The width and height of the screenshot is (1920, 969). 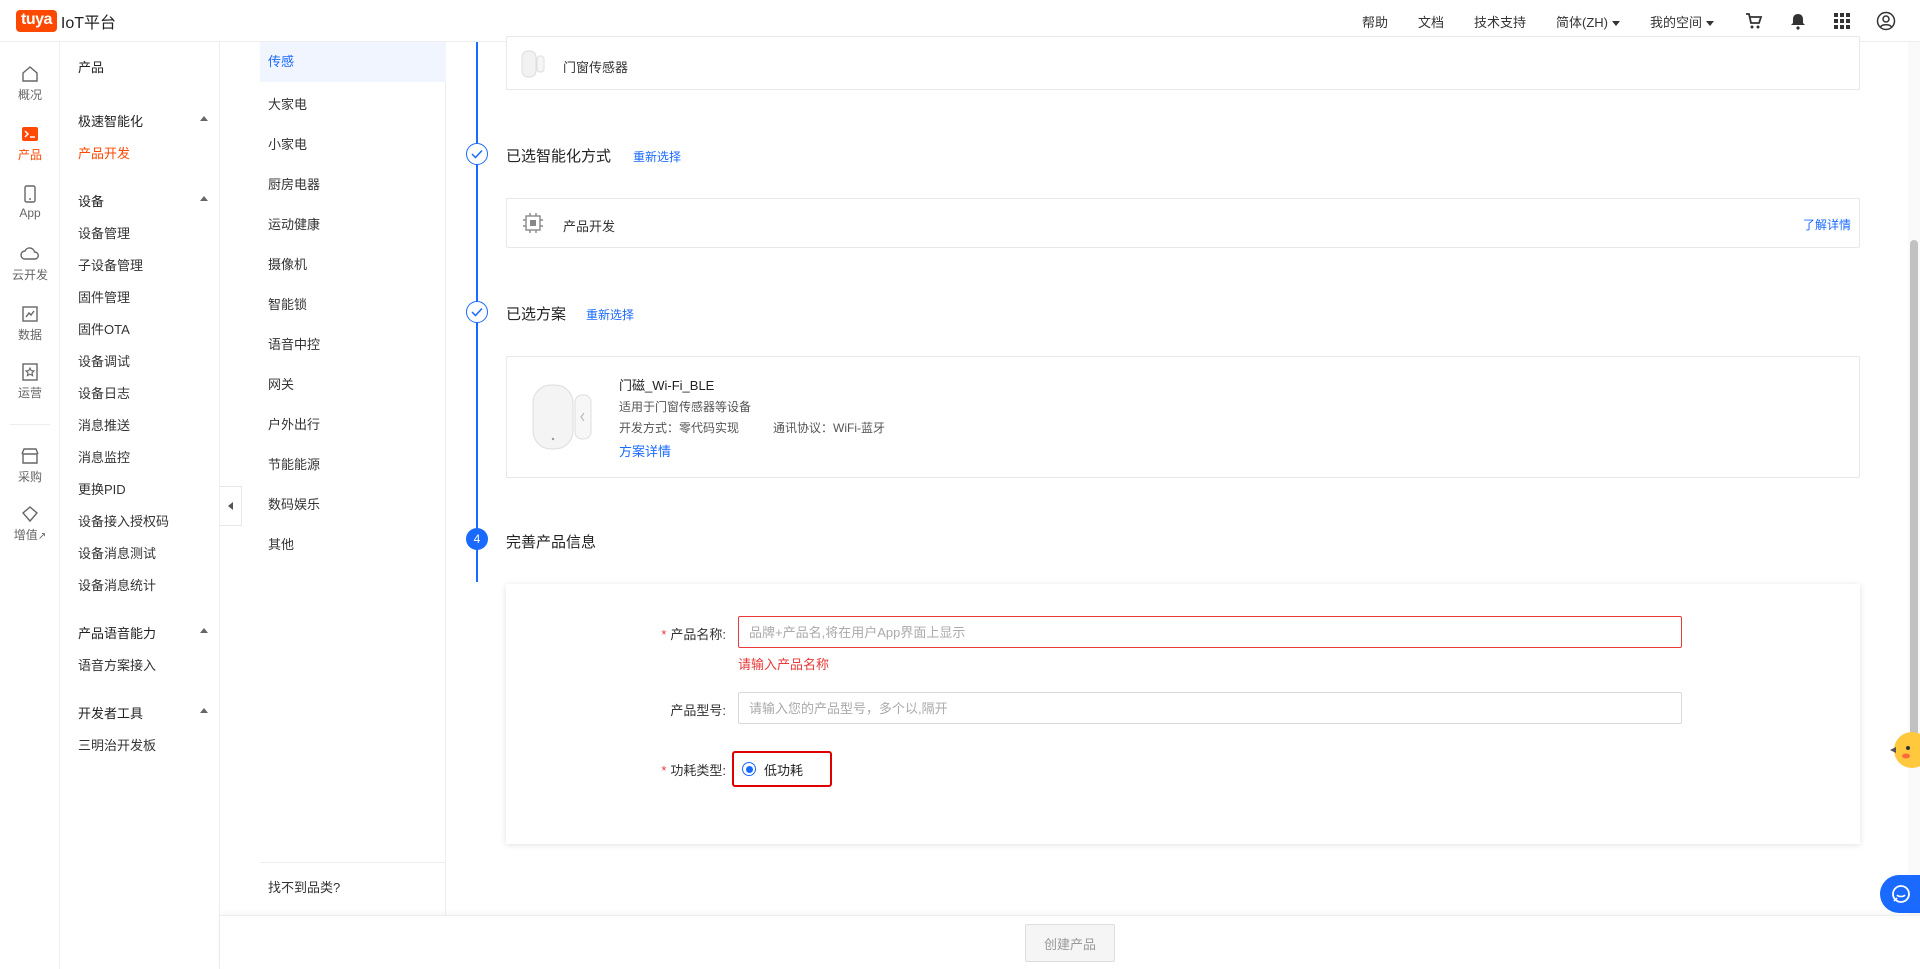 What do you see at coordinates (104, 392) in the screenshot?
I see `menu-item-device-log: 设备日志` at bounding box center [104, 392].